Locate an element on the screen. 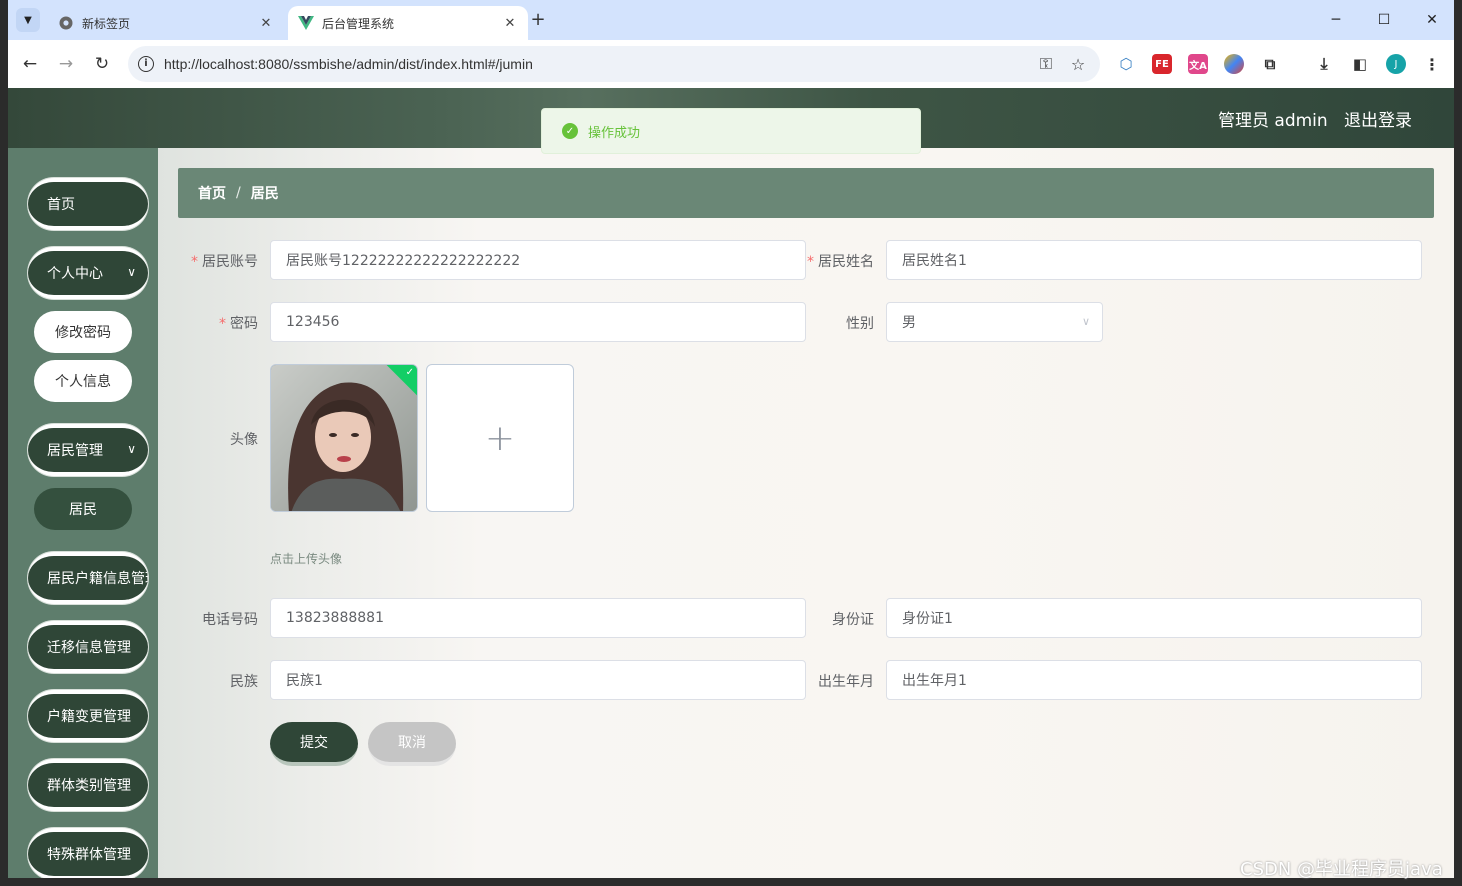 The height and width of the screenshot is (886, 1462). back-icon: ← is located at coordinates (30, 64).